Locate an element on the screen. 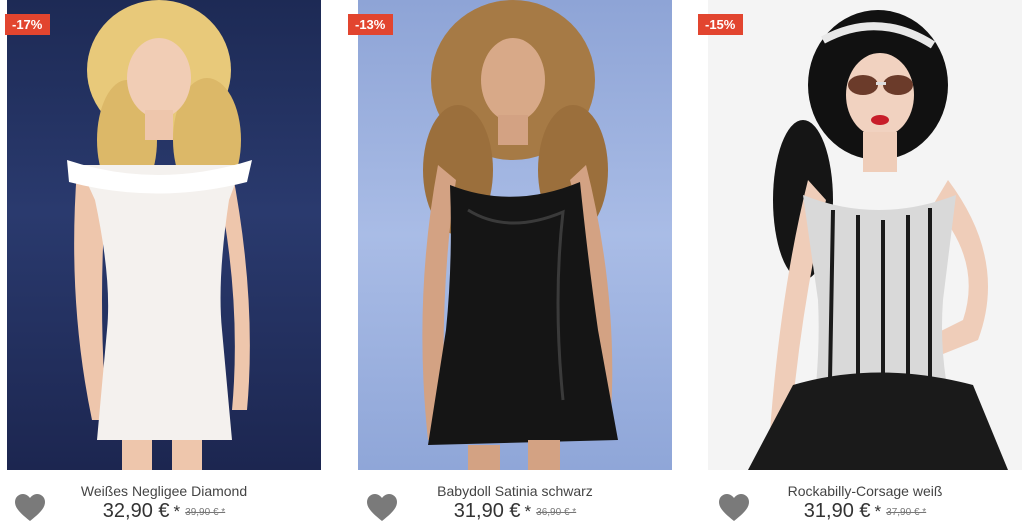  old-price: 36,90 € * is located at coordinates (556, 512).